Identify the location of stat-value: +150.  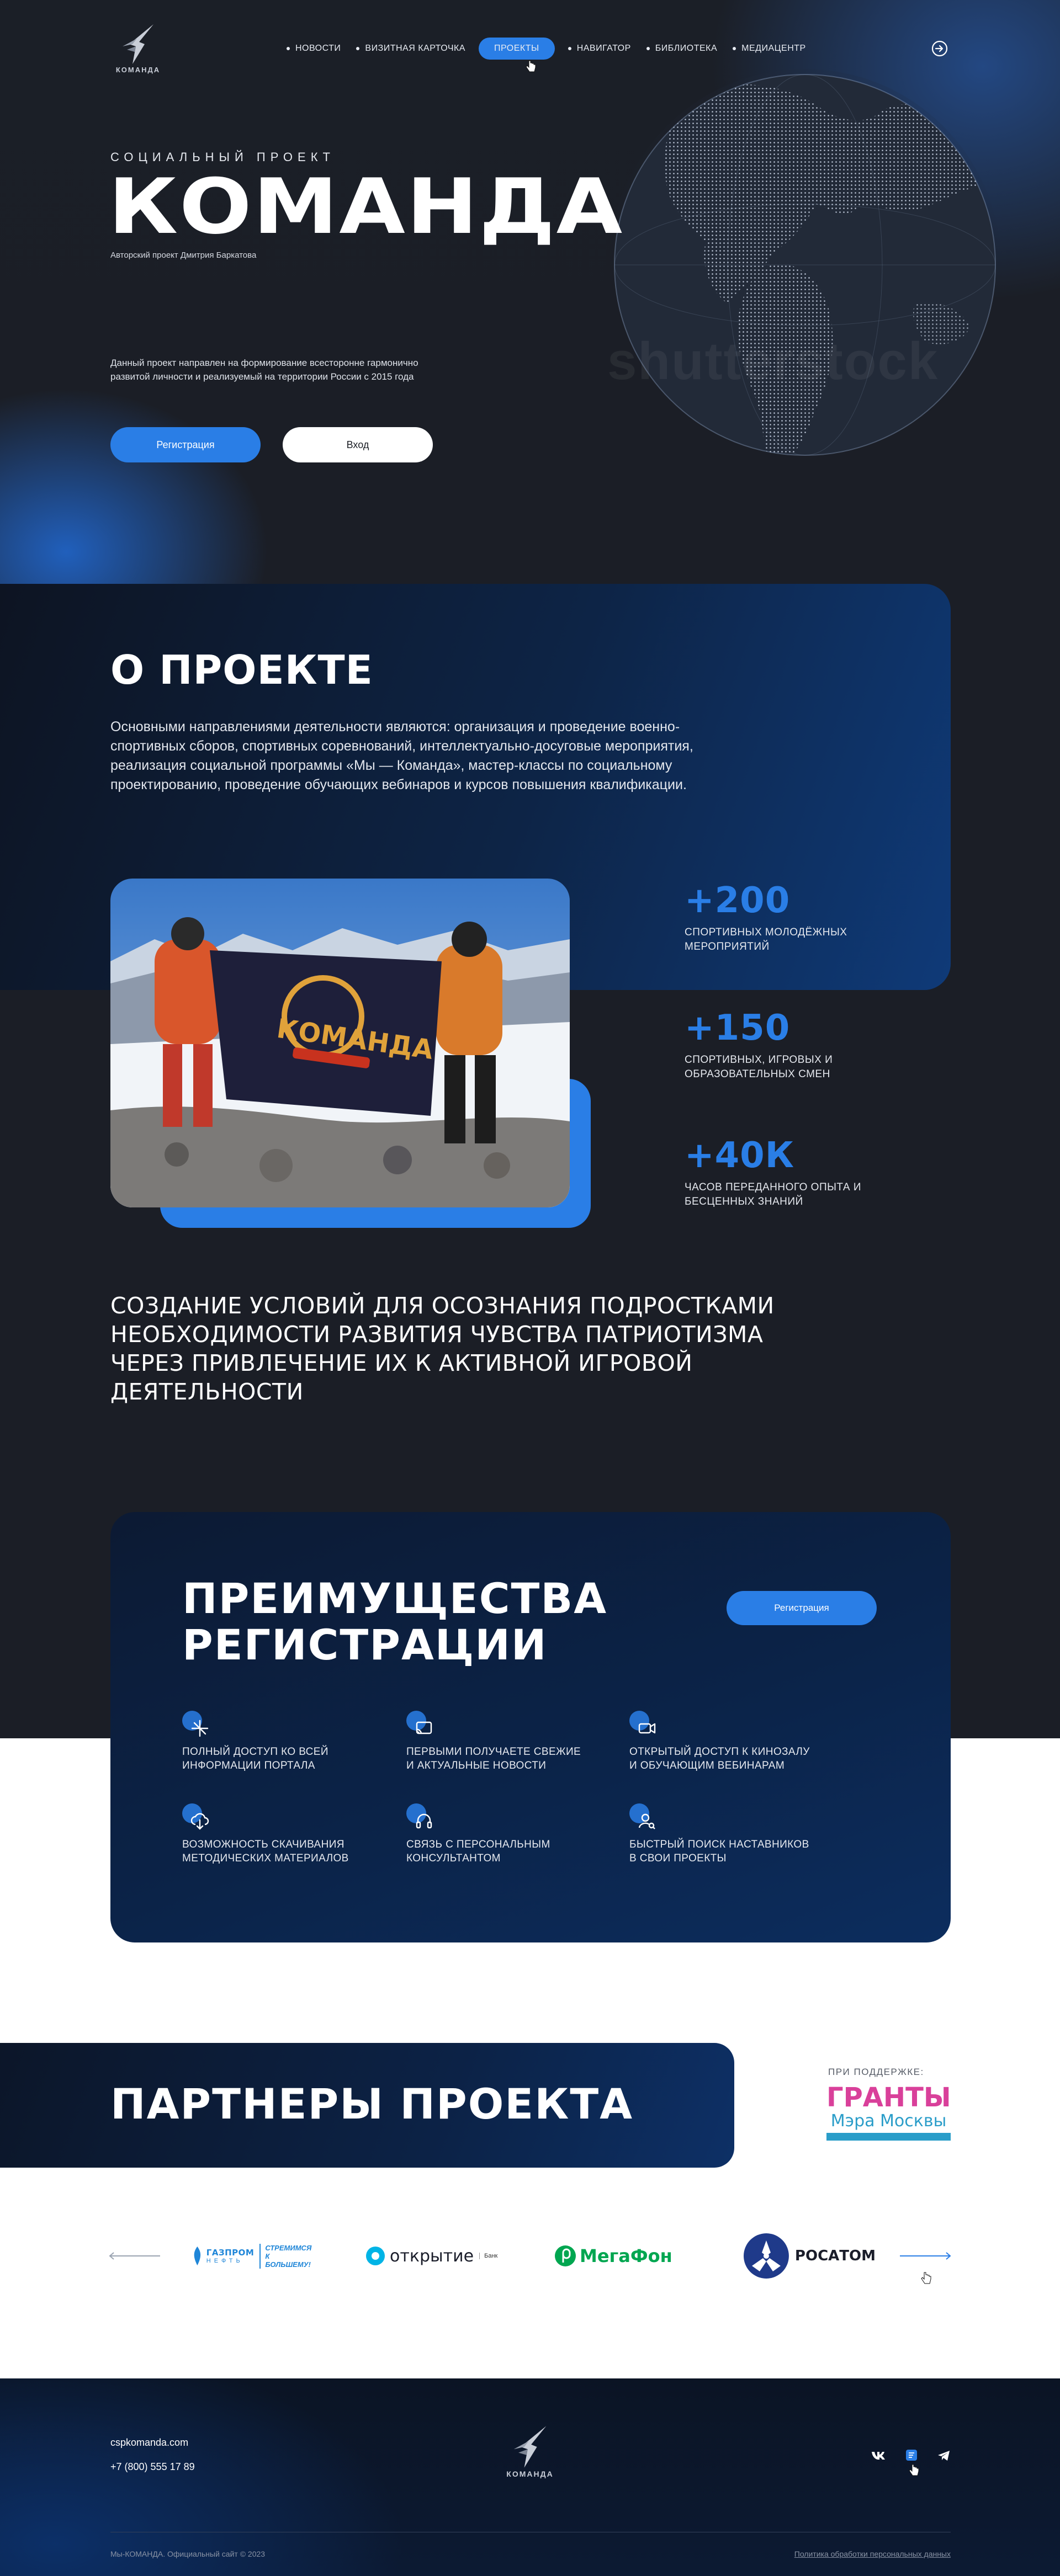
(738, 1028).